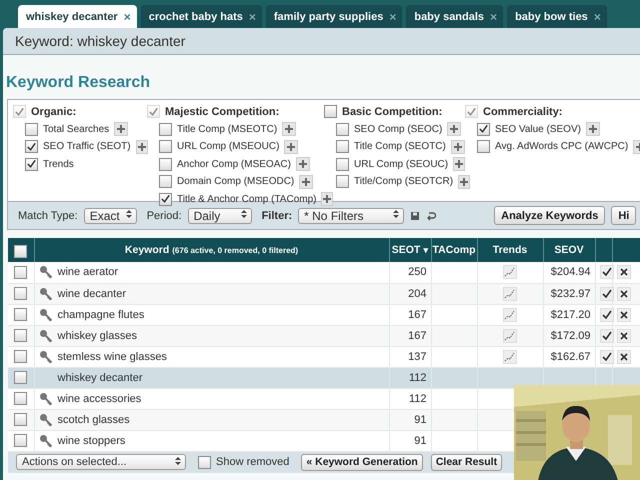 The width and height of the screenshot is (640, 480). What do you see at coordinates (569, 314) in the screenshot?
I see `table-cell: $217.20` at bounding box center [569, 314].